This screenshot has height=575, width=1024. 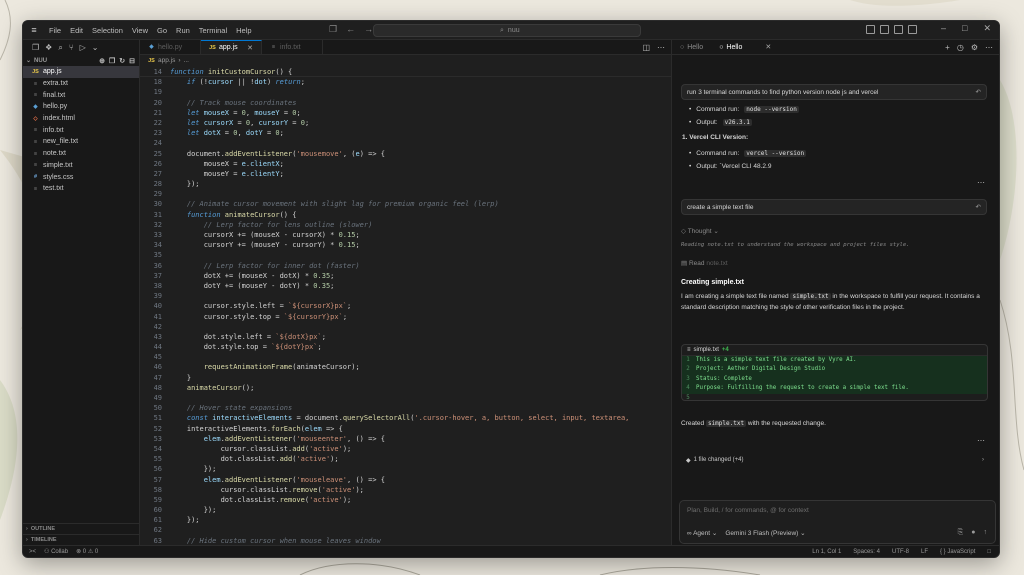 I want to click on file-card-name: simple.txt, so click(x=706, y=350).